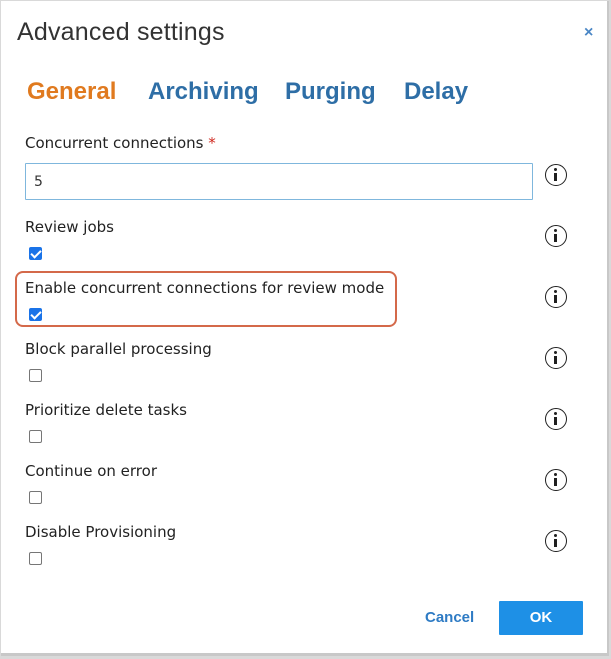 This screenshot has height=659, width=611. Describe the element at coordinates (114, 143) in the screenshot. I see `concurrent-connections-label-text: Concurrent connections` at that location.